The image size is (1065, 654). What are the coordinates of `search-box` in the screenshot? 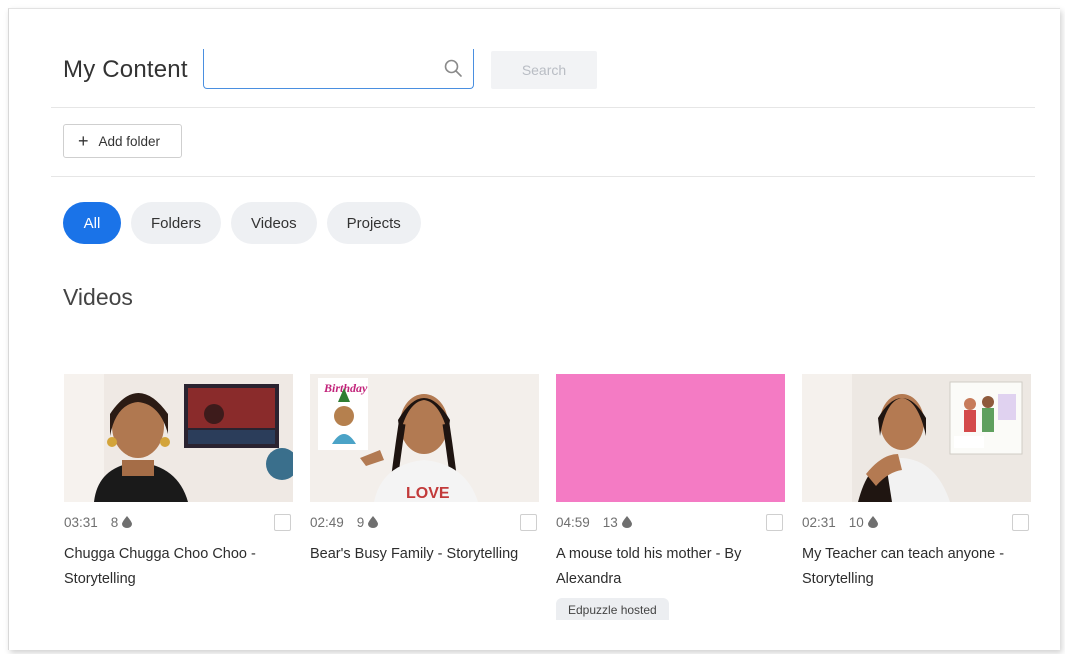 It's located at (338, 69).